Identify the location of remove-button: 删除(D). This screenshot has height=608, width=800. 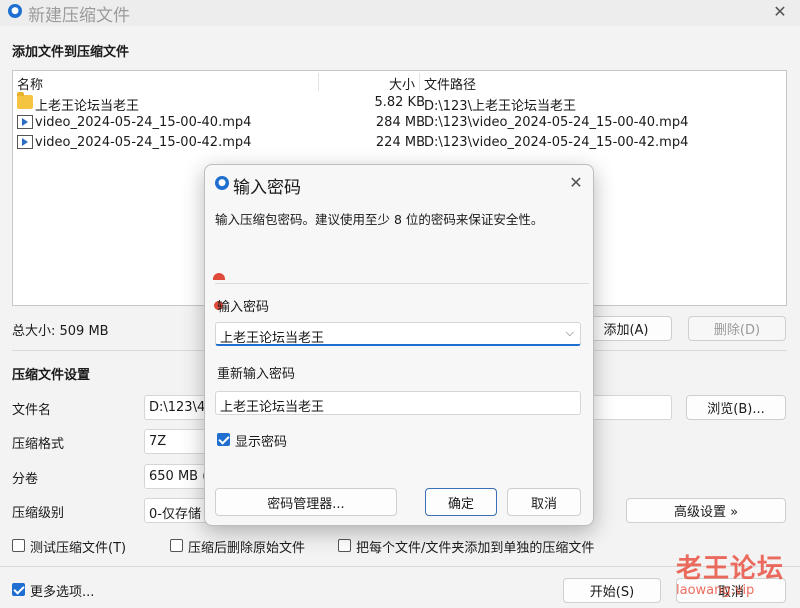
(737, 328).